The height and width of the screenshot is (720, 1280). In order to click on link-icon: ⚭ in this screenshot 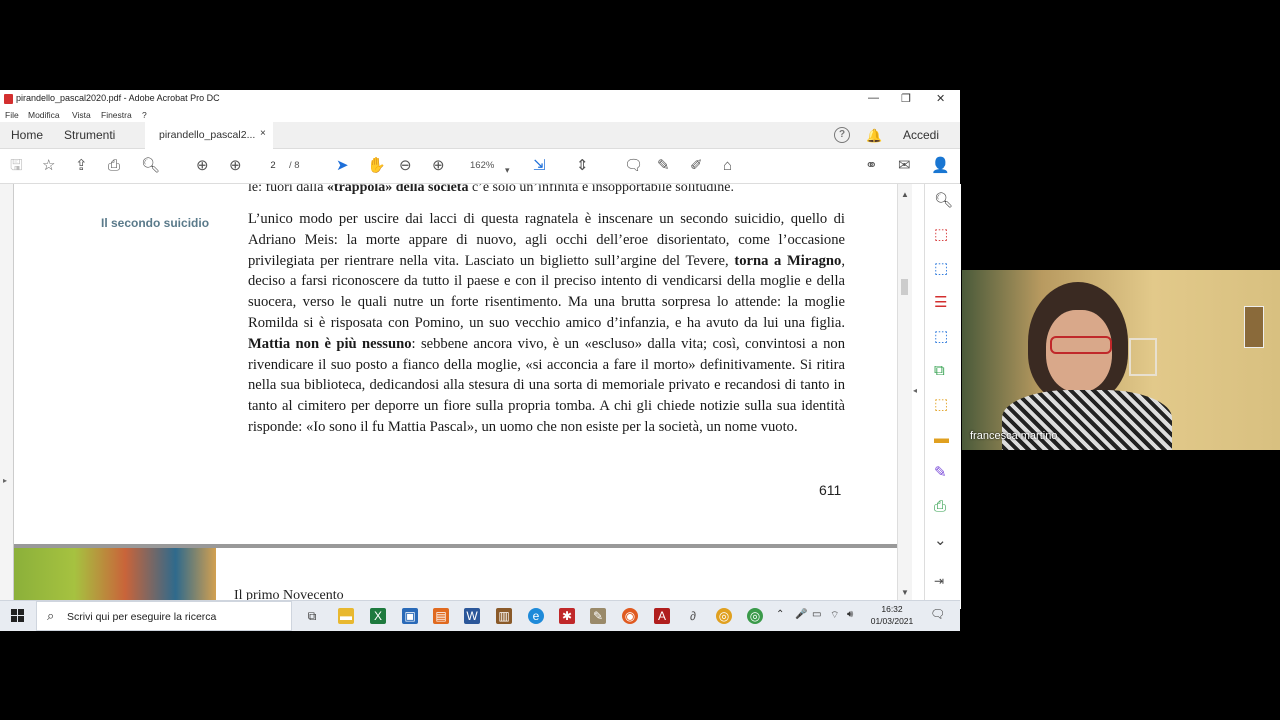, I will do `click(871, 166)`.